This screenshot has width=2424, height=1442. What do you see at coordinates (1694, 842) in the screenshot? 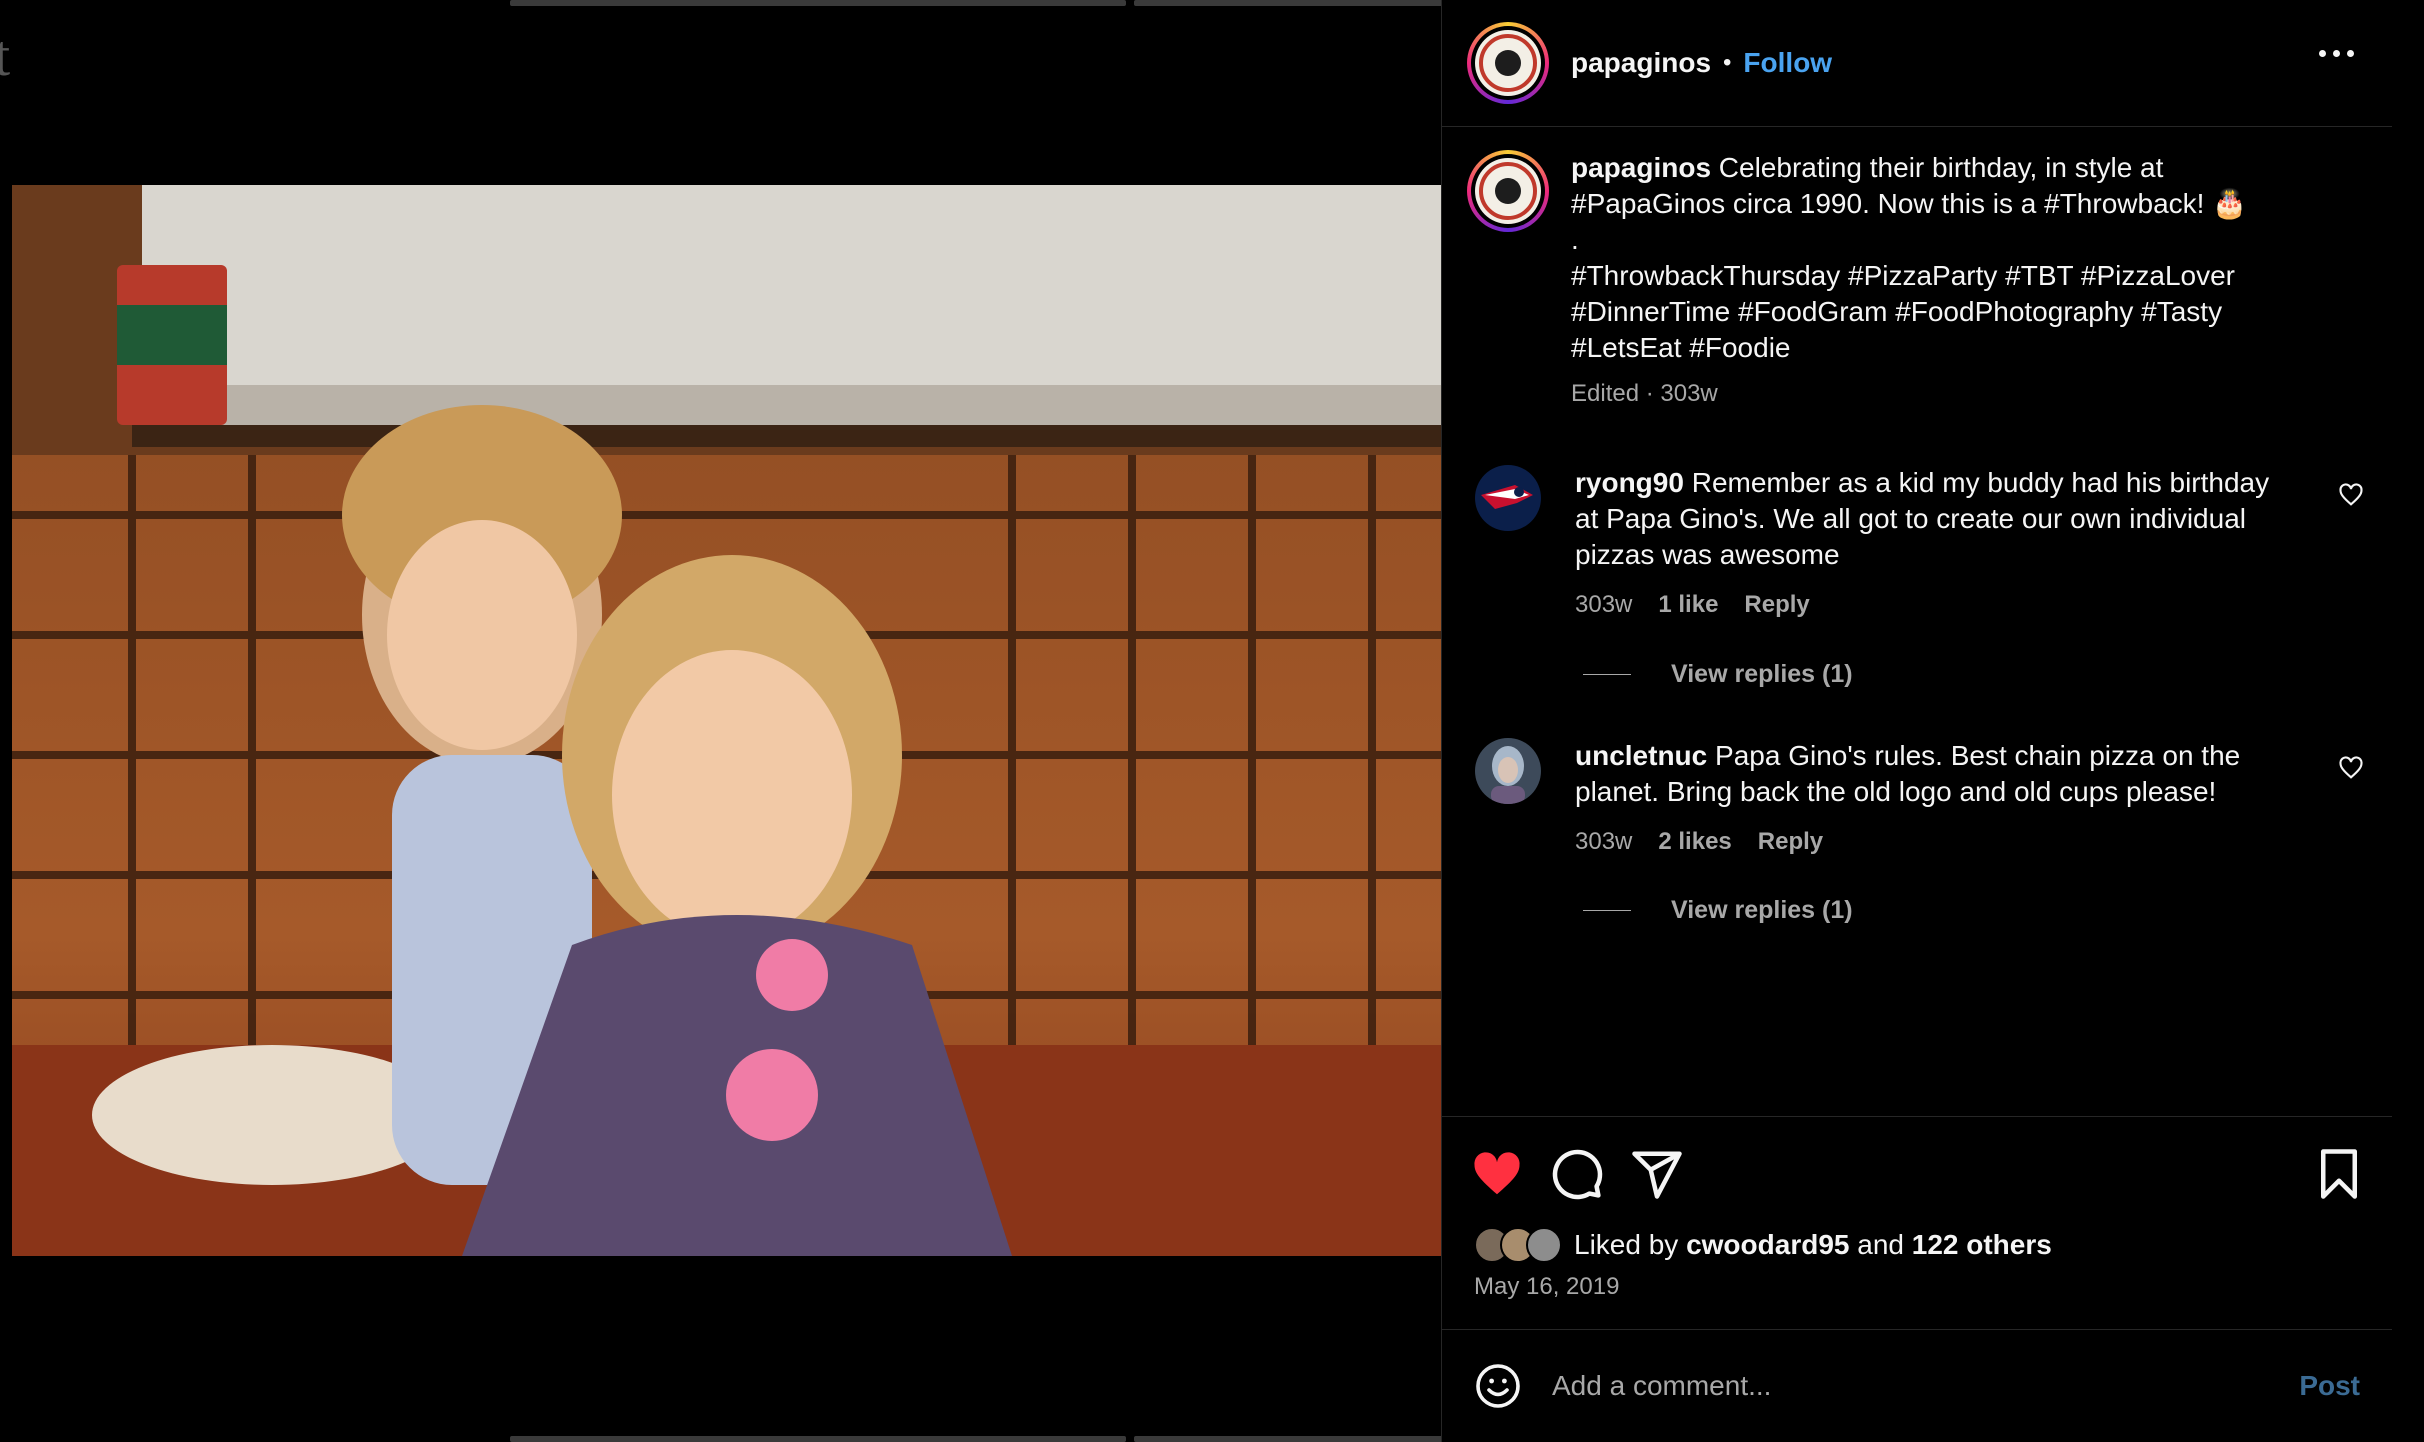
I see `comment-like-count: 2 likes` at bounding box center [1694, 842].